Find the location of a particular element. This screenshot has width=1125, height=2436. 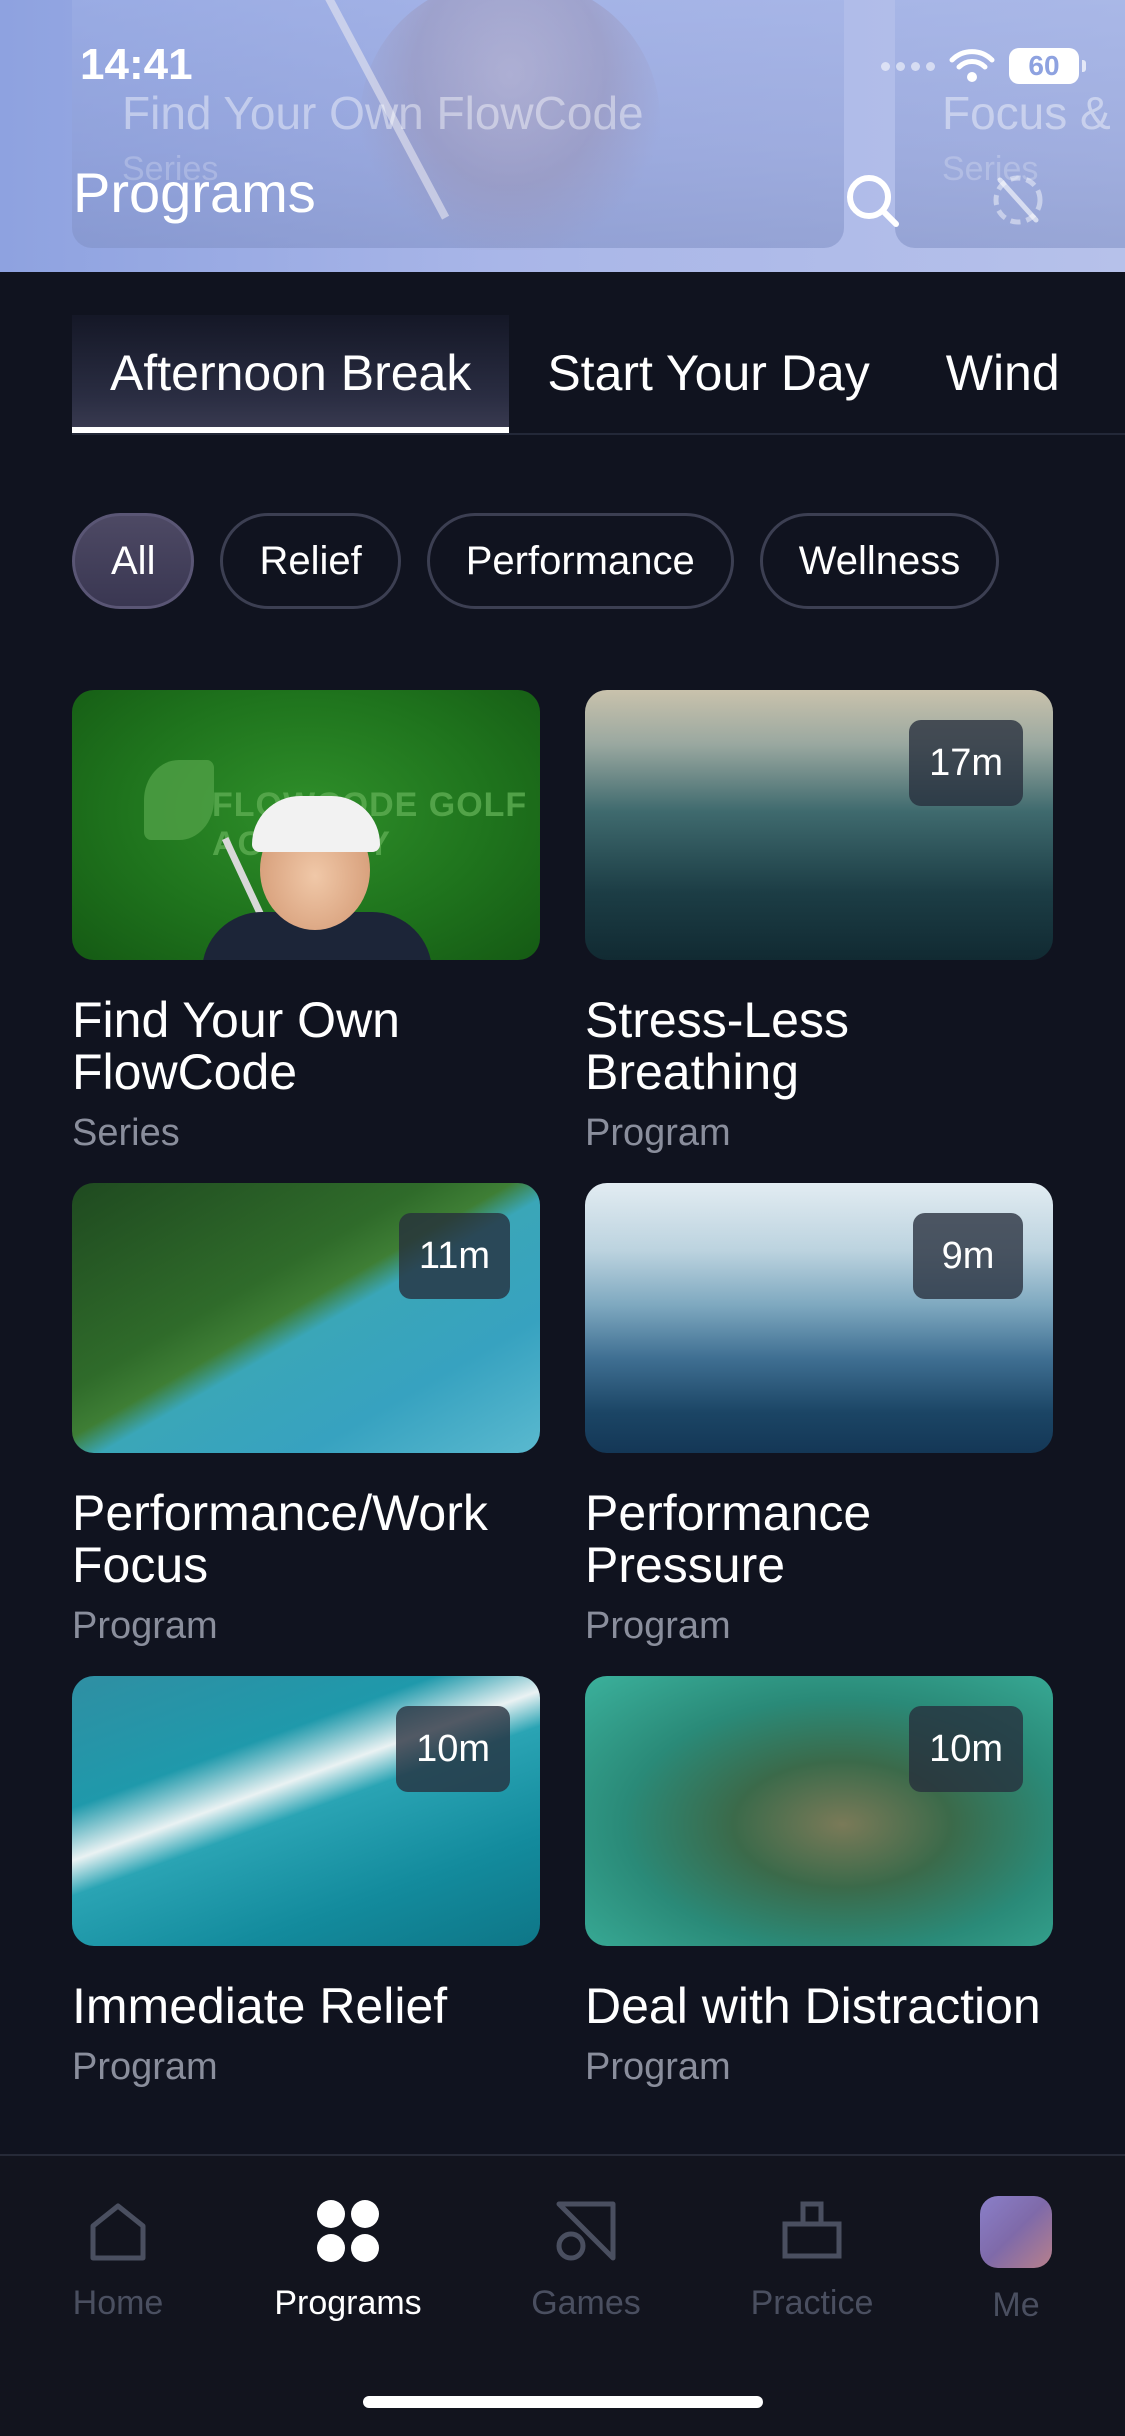

search-icon is located at coordinates (872, 200).